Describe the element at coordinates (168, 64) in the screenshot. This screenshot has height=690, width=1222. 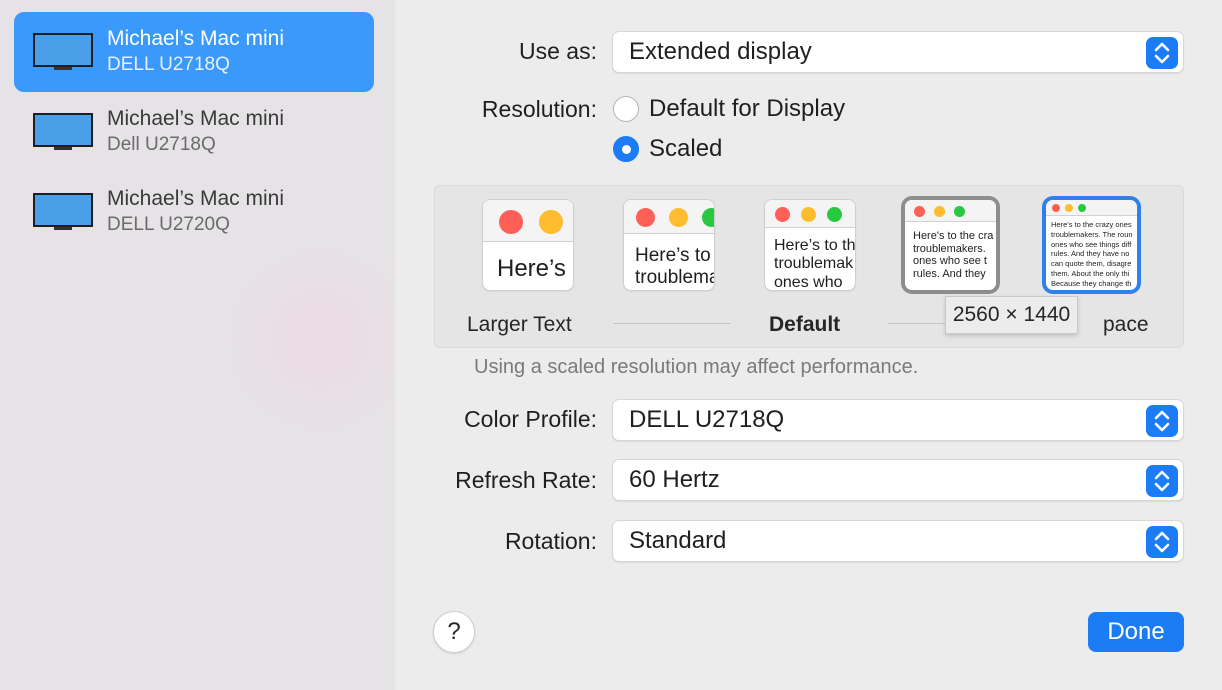
I see `display-model: DELL U2718Q` at that location.